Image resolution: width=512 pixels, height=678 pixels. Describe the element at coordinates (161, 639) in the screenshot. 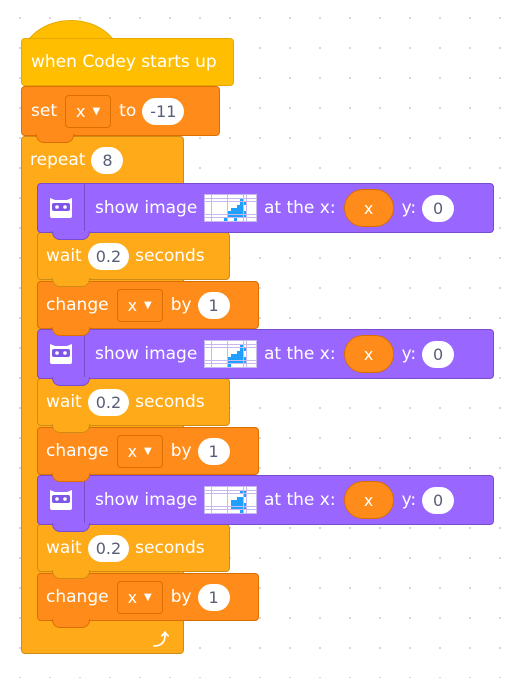

I see `loop-arrow-icon: ⤴` at that location.